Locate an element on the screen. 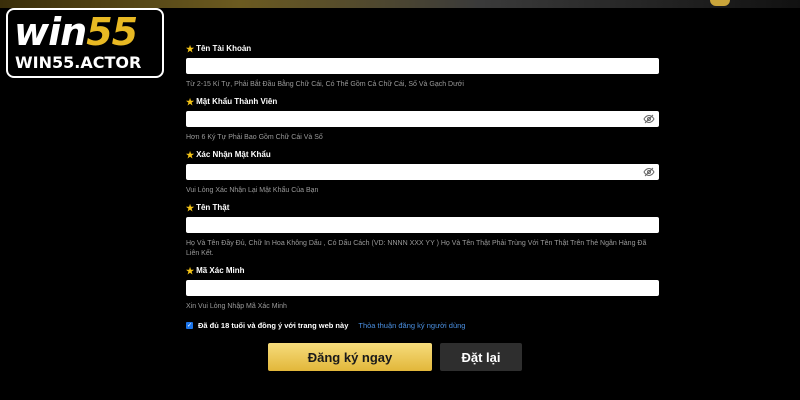 The image size is (800, 400). real-name-input is located at coordinates (422, 225).